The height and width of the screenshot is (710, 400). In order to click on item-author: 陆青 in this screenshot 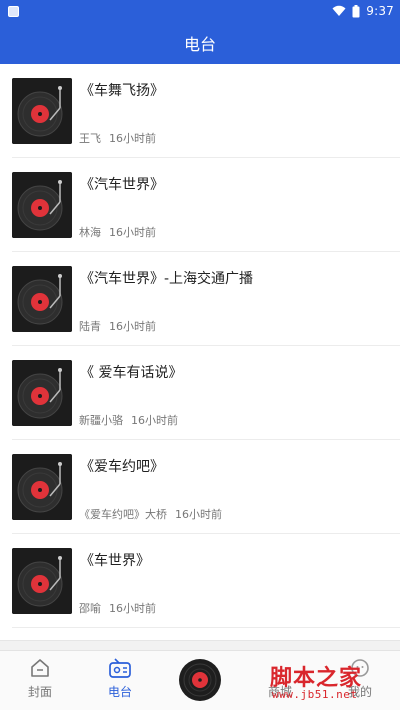, I will do `click(90, 326)`.